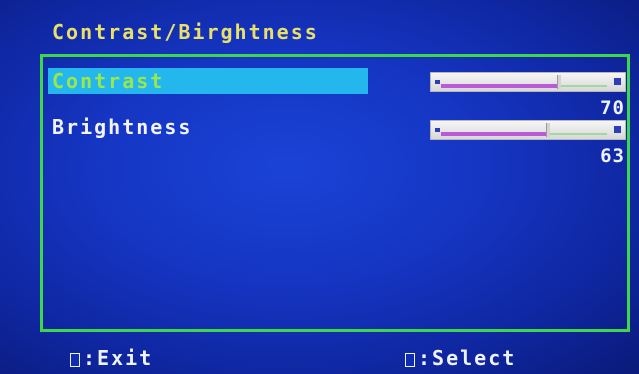 Image resolution: width=639 pixels, height=374 pixels. What do you see at coordinates (493, 134) in the screenshot?
I see `brightness-slider-fill` at bounding box center [493, 134].